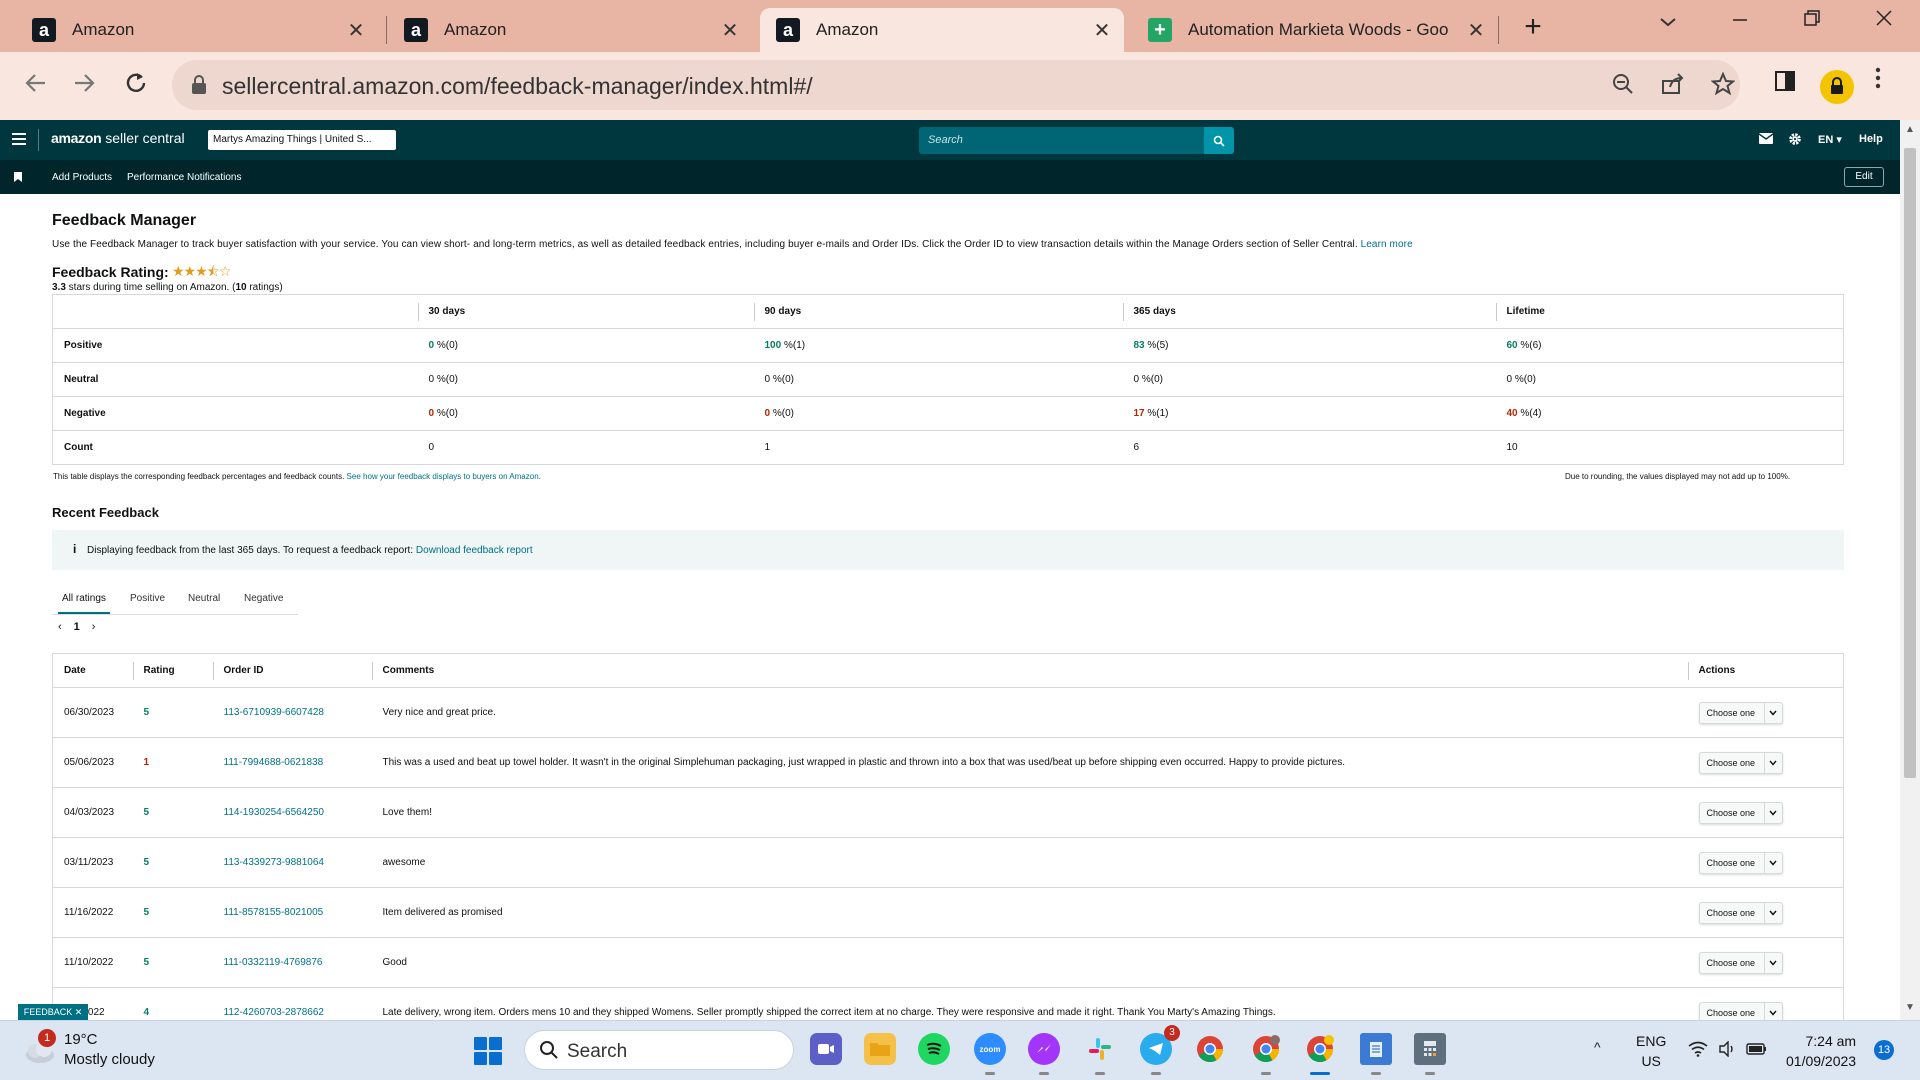 Image resolution: width=1920 pixels, height=1080 pixels. What do you see at coordinates (1723, 87) in the screenshot?
I see `bookmark-star-icon` at bounding box center [1723, 87].